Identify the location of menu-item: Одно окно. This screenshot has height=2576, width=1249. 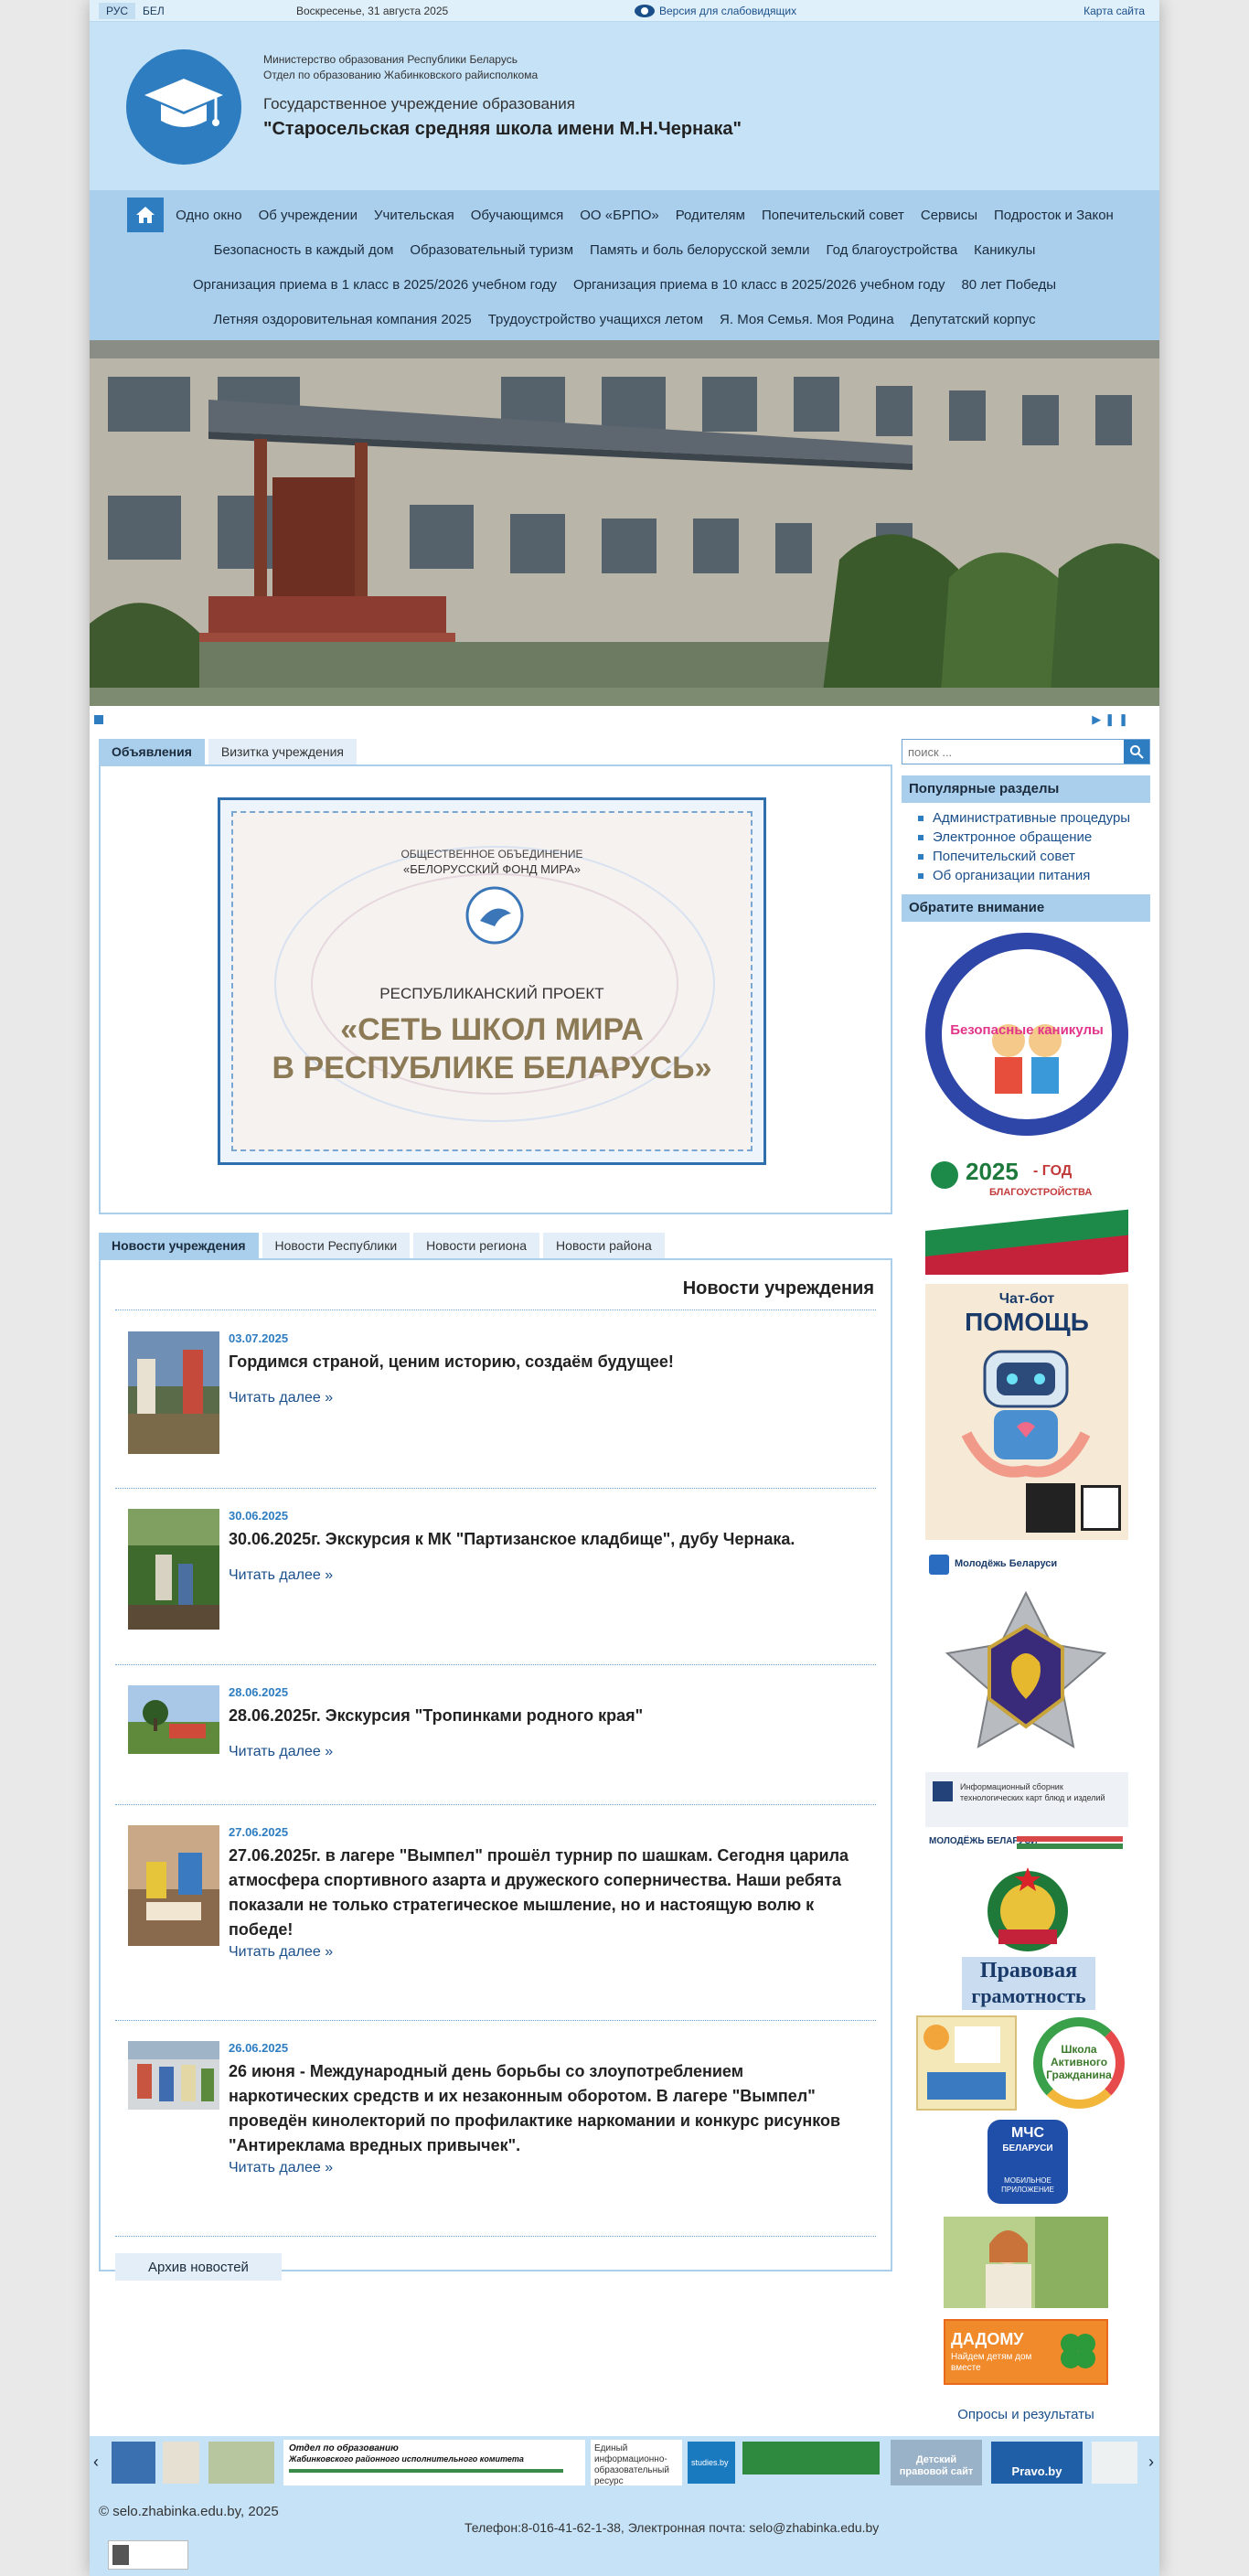
(208, 215).